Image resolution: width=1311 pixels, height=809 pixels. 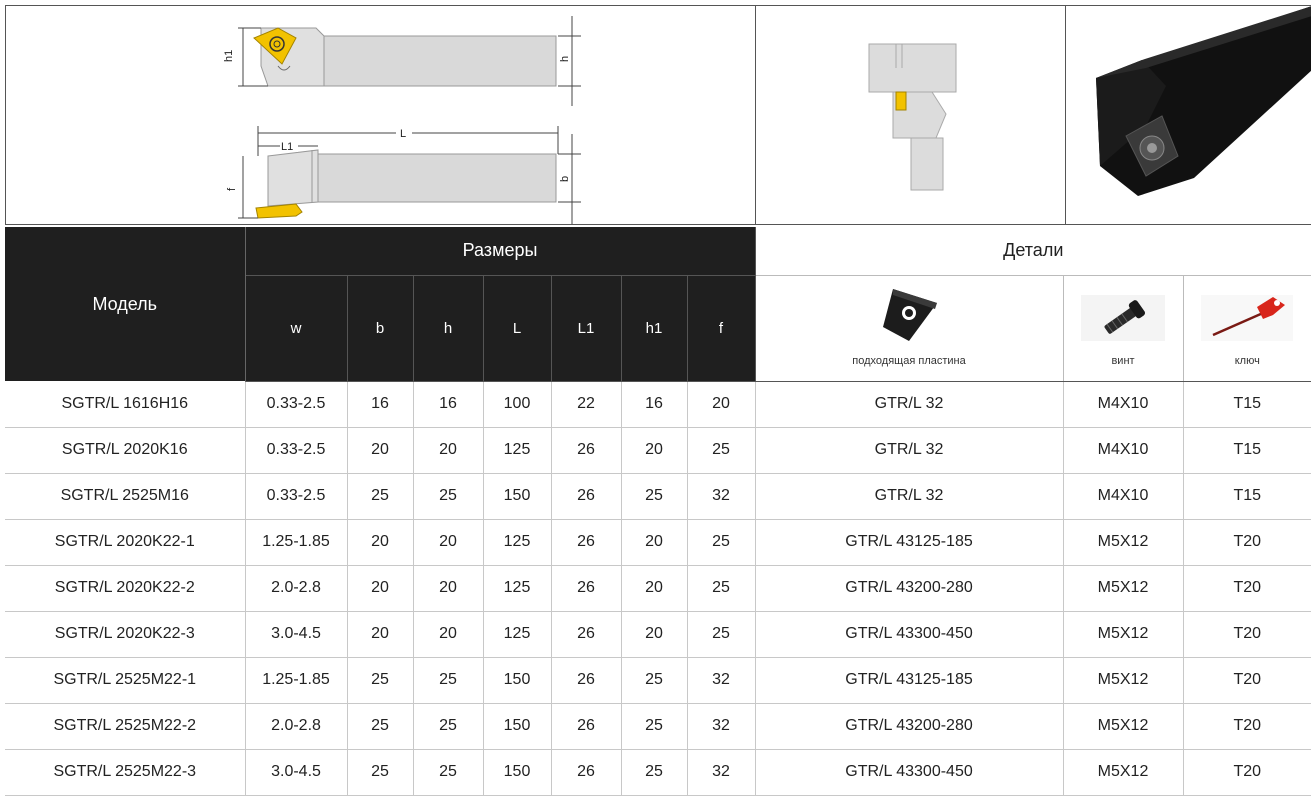 I want to click on cell-w: 3.0-4.5, so click(x=296, y=772).